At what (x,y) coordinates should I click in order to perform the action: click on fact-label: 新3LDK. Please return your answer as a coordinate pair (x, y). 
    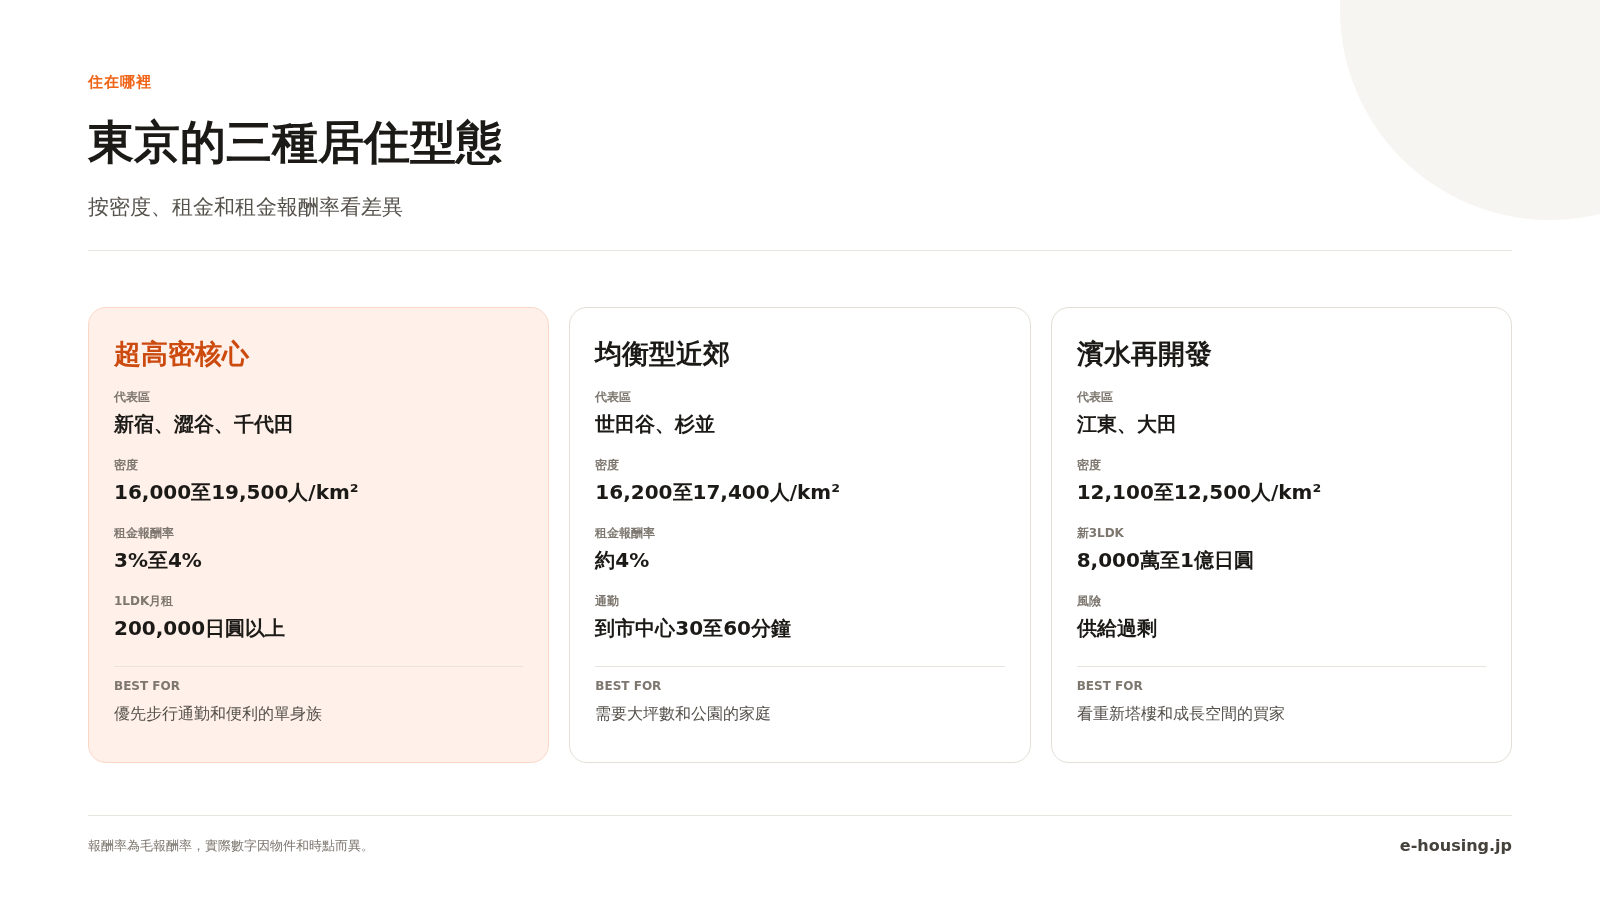
    Looking at the image, I should click on (1100, 533).